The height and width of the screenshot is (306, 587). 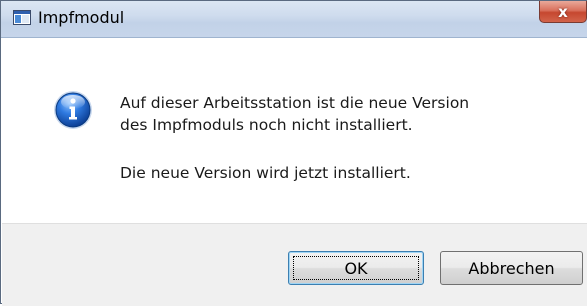 I want to click on information-icon, so click(x=73, y=110).